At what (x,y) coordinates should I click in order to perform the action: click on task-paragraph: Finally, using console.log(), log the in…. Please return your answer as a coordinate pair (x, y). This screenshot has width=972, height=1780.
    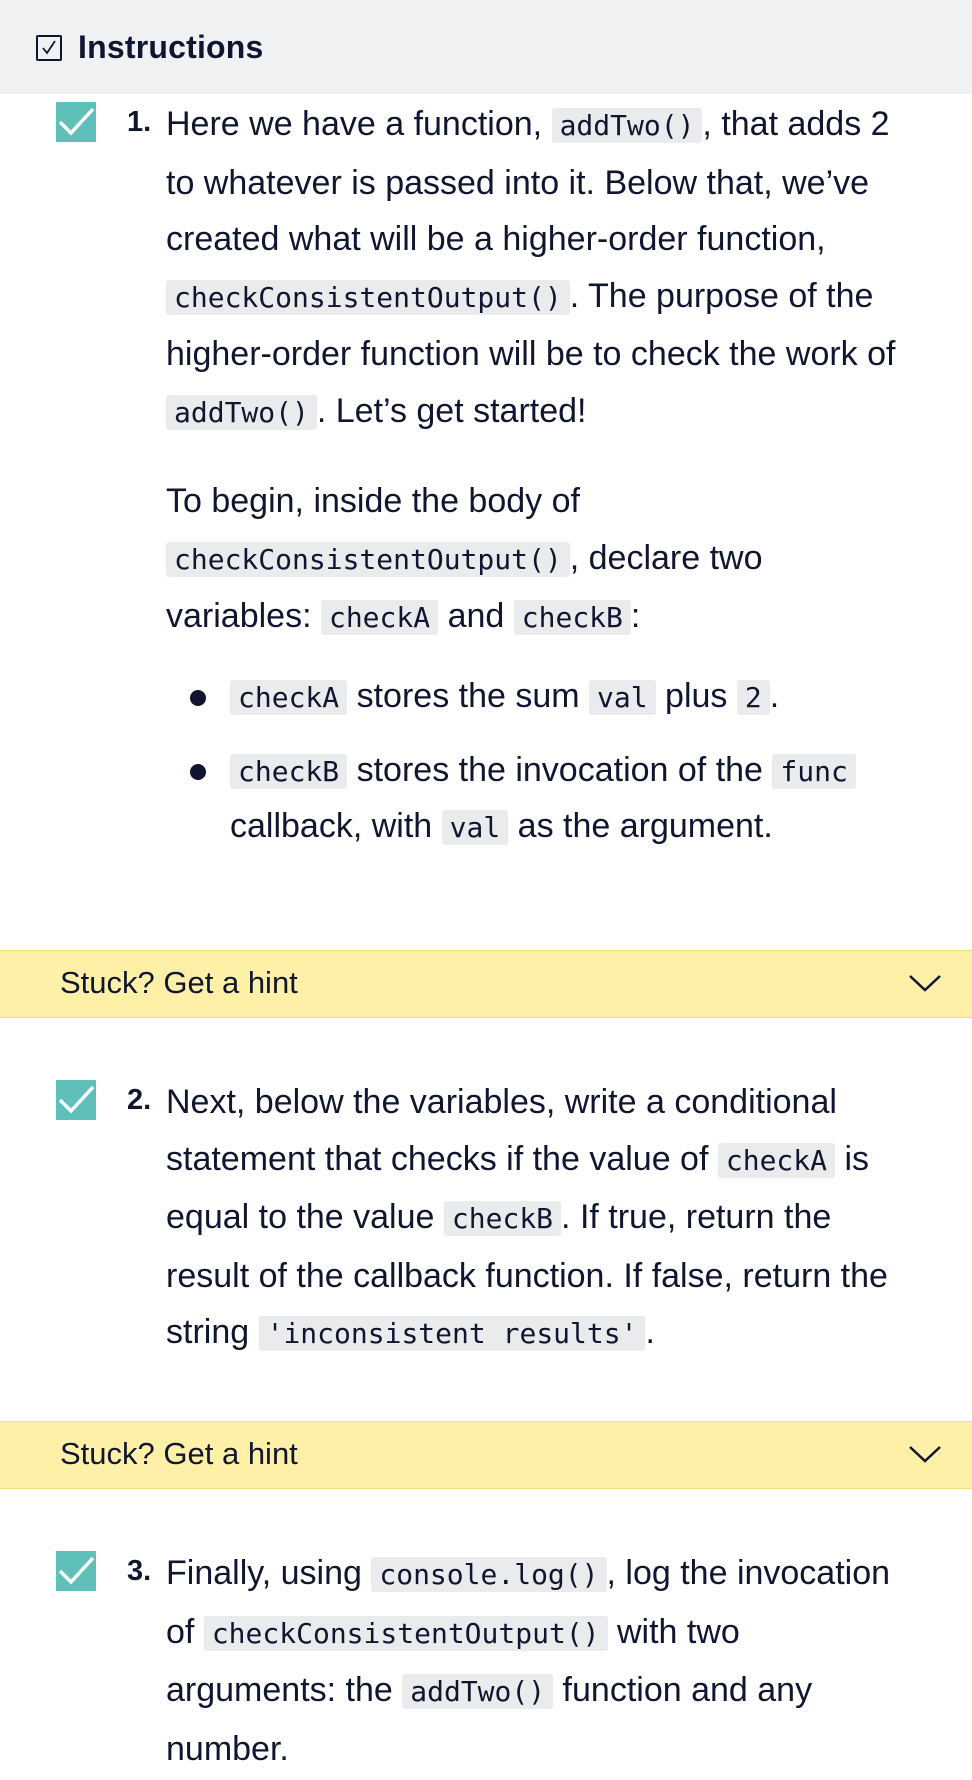
    Looking at the image, I should click on (539, 1661).